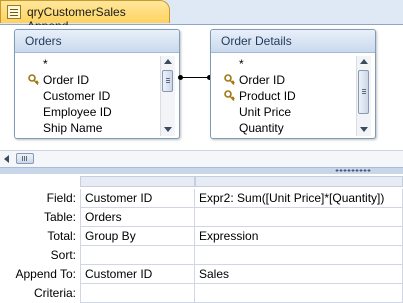  I want to click on order-details-field-unit-price: Unit Price, so click(287, 112).